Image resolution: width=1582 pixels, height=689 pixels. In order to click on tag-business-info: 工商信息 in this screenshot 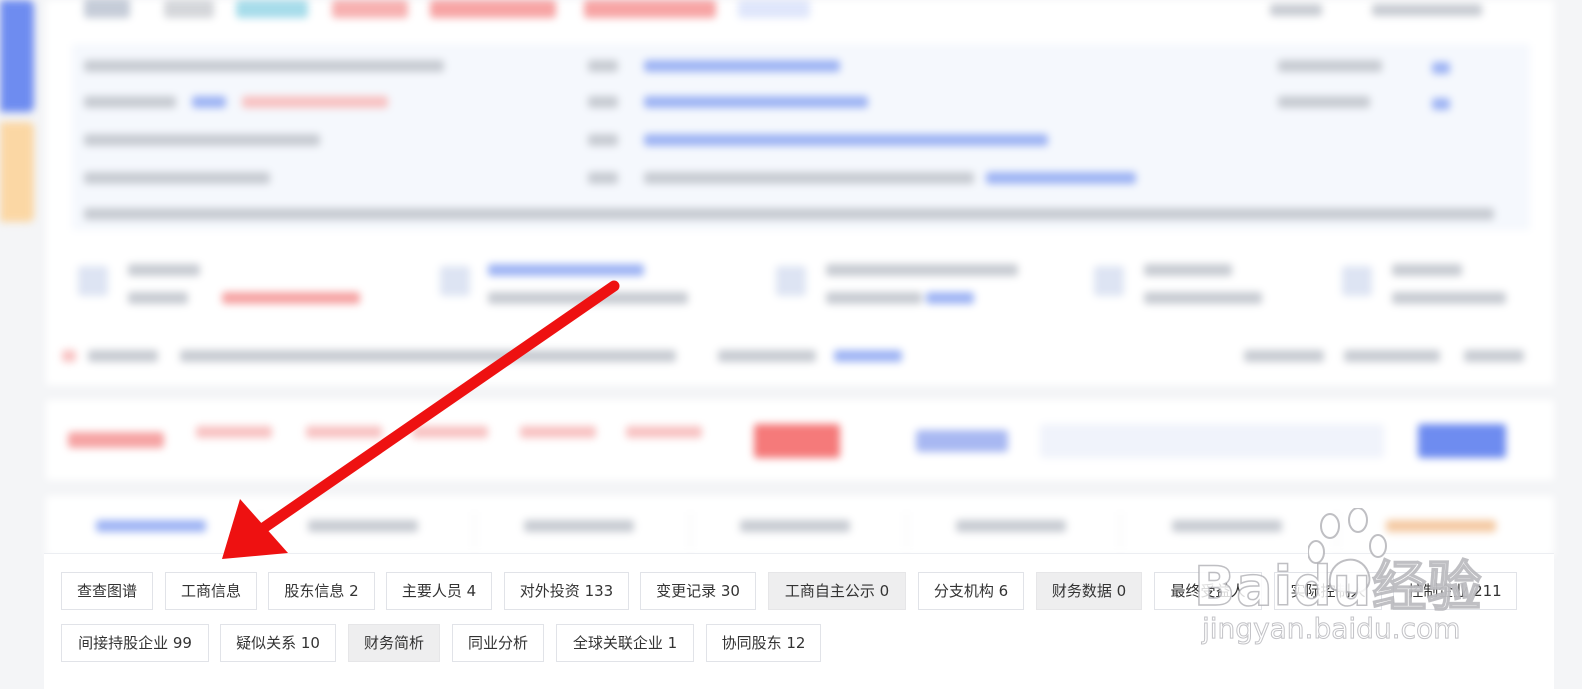, I will do `click(211, 591)`.